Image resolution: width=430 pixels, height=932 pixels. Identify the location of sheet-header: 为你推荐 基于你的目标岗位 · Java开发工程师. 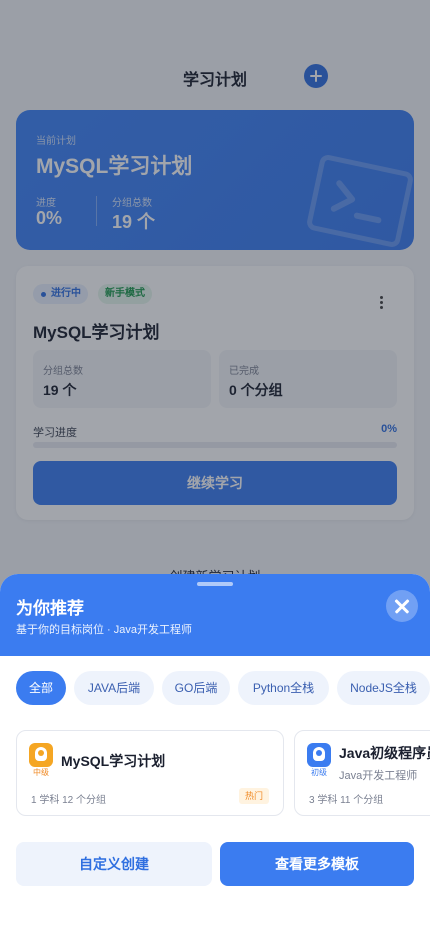
(215, 615).